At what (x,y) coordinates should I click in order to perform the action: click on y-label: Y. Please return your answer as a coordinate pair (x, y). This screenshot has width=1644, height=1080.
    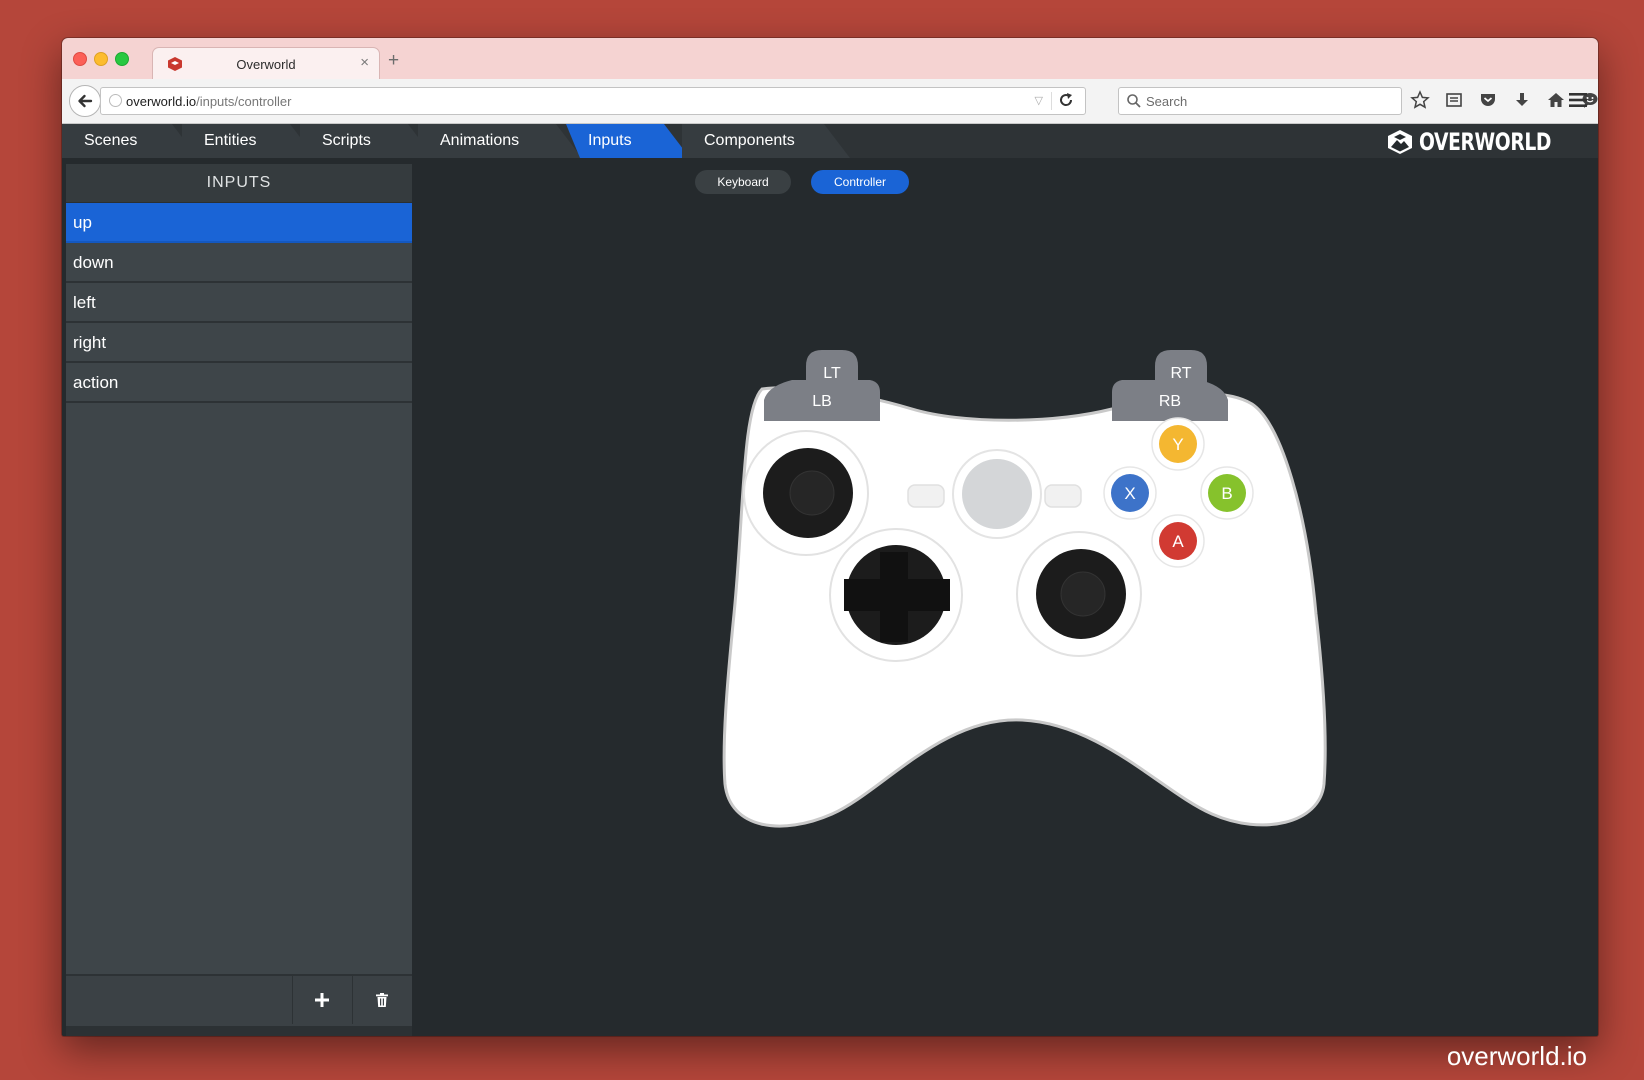
    Looking at the image, I should click on (1177, 444).